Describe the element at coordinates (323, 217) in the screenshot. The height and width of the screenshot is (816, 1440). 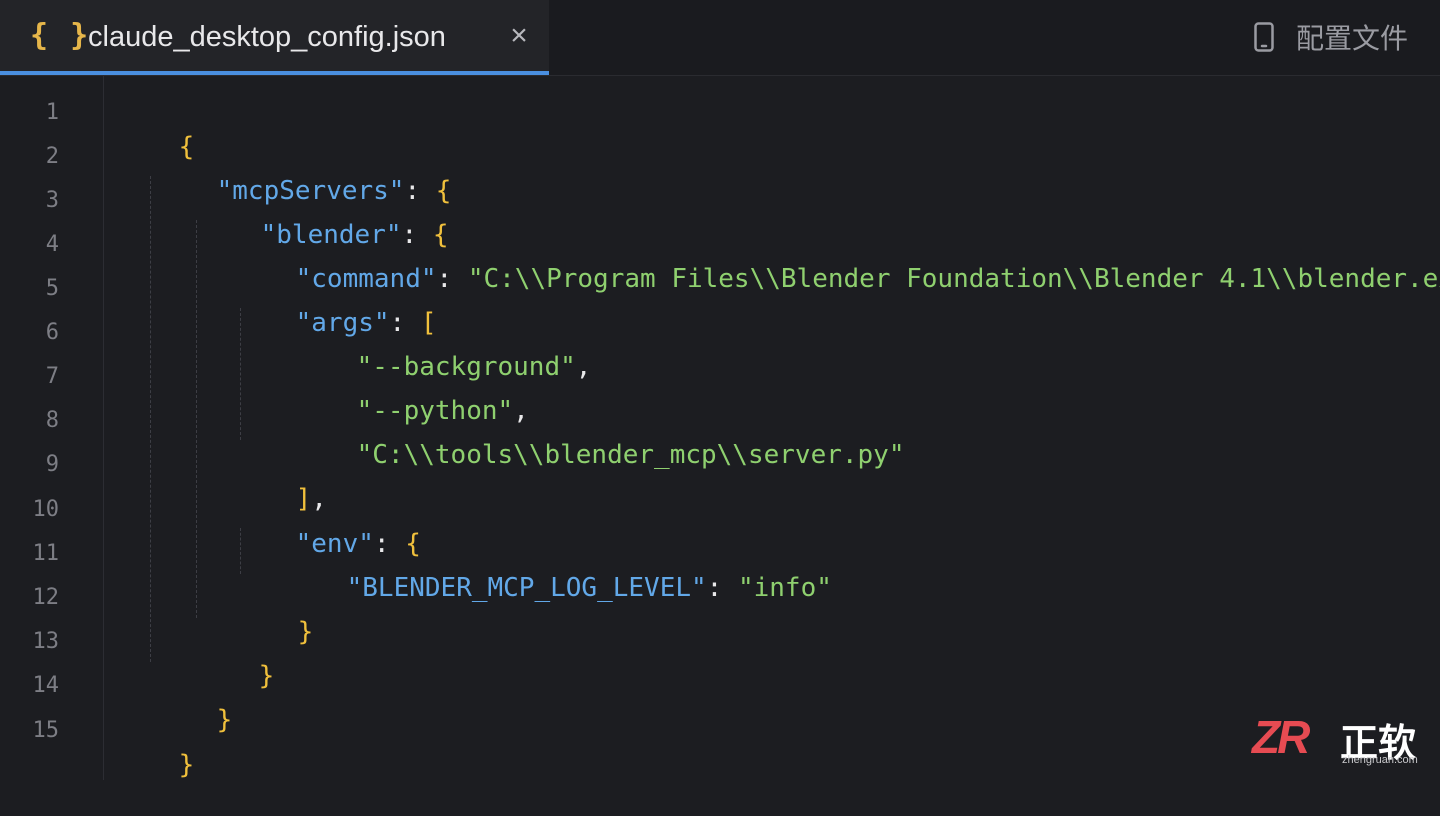
I see `code-line-3: "blender": {` at that location.